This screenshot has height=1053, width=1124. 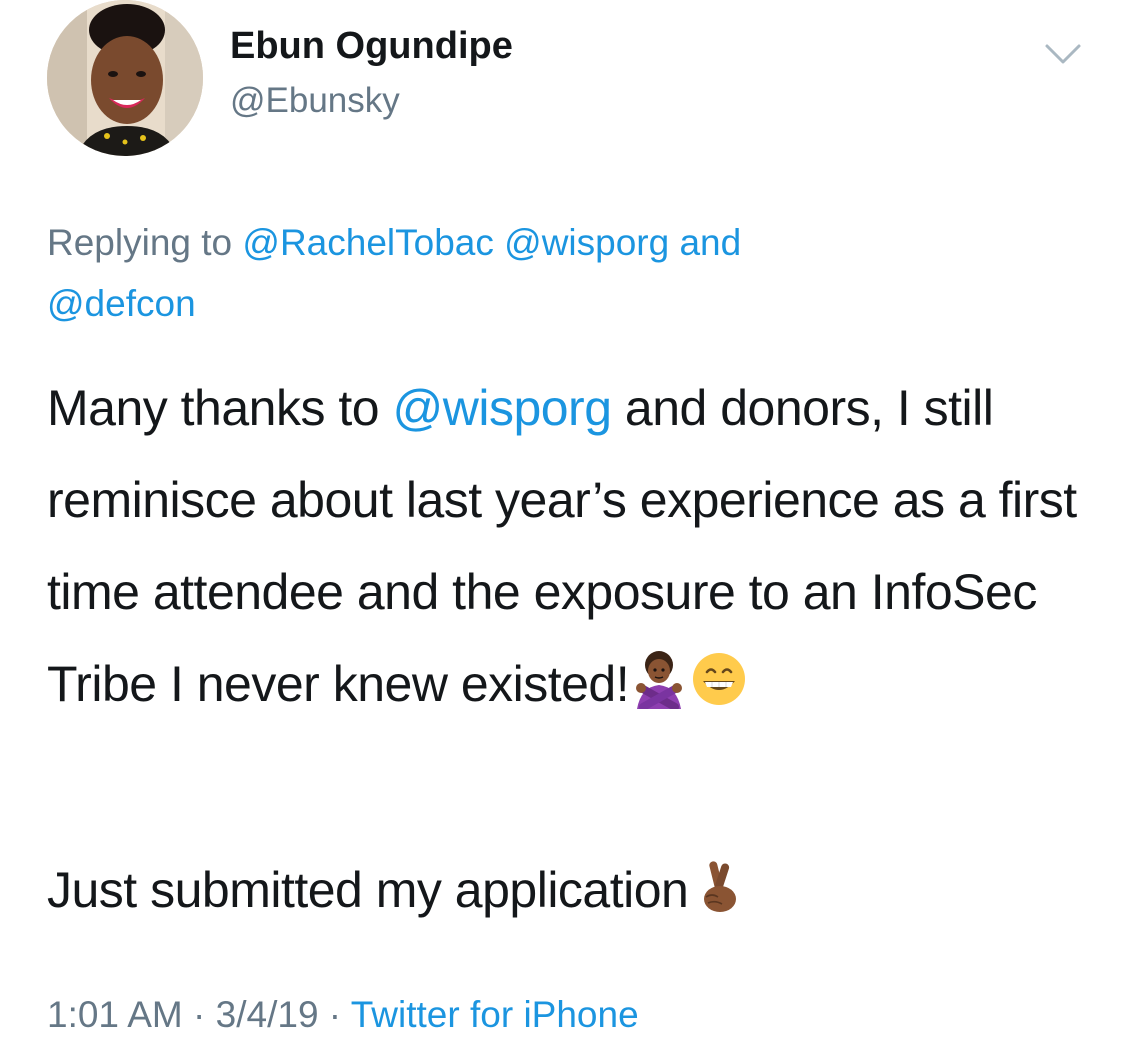 What do you see at coordinates (115, 1014) in the screenshot?
I see `tweet-time: 1:01 AM` at bounding box center [115, 1014].